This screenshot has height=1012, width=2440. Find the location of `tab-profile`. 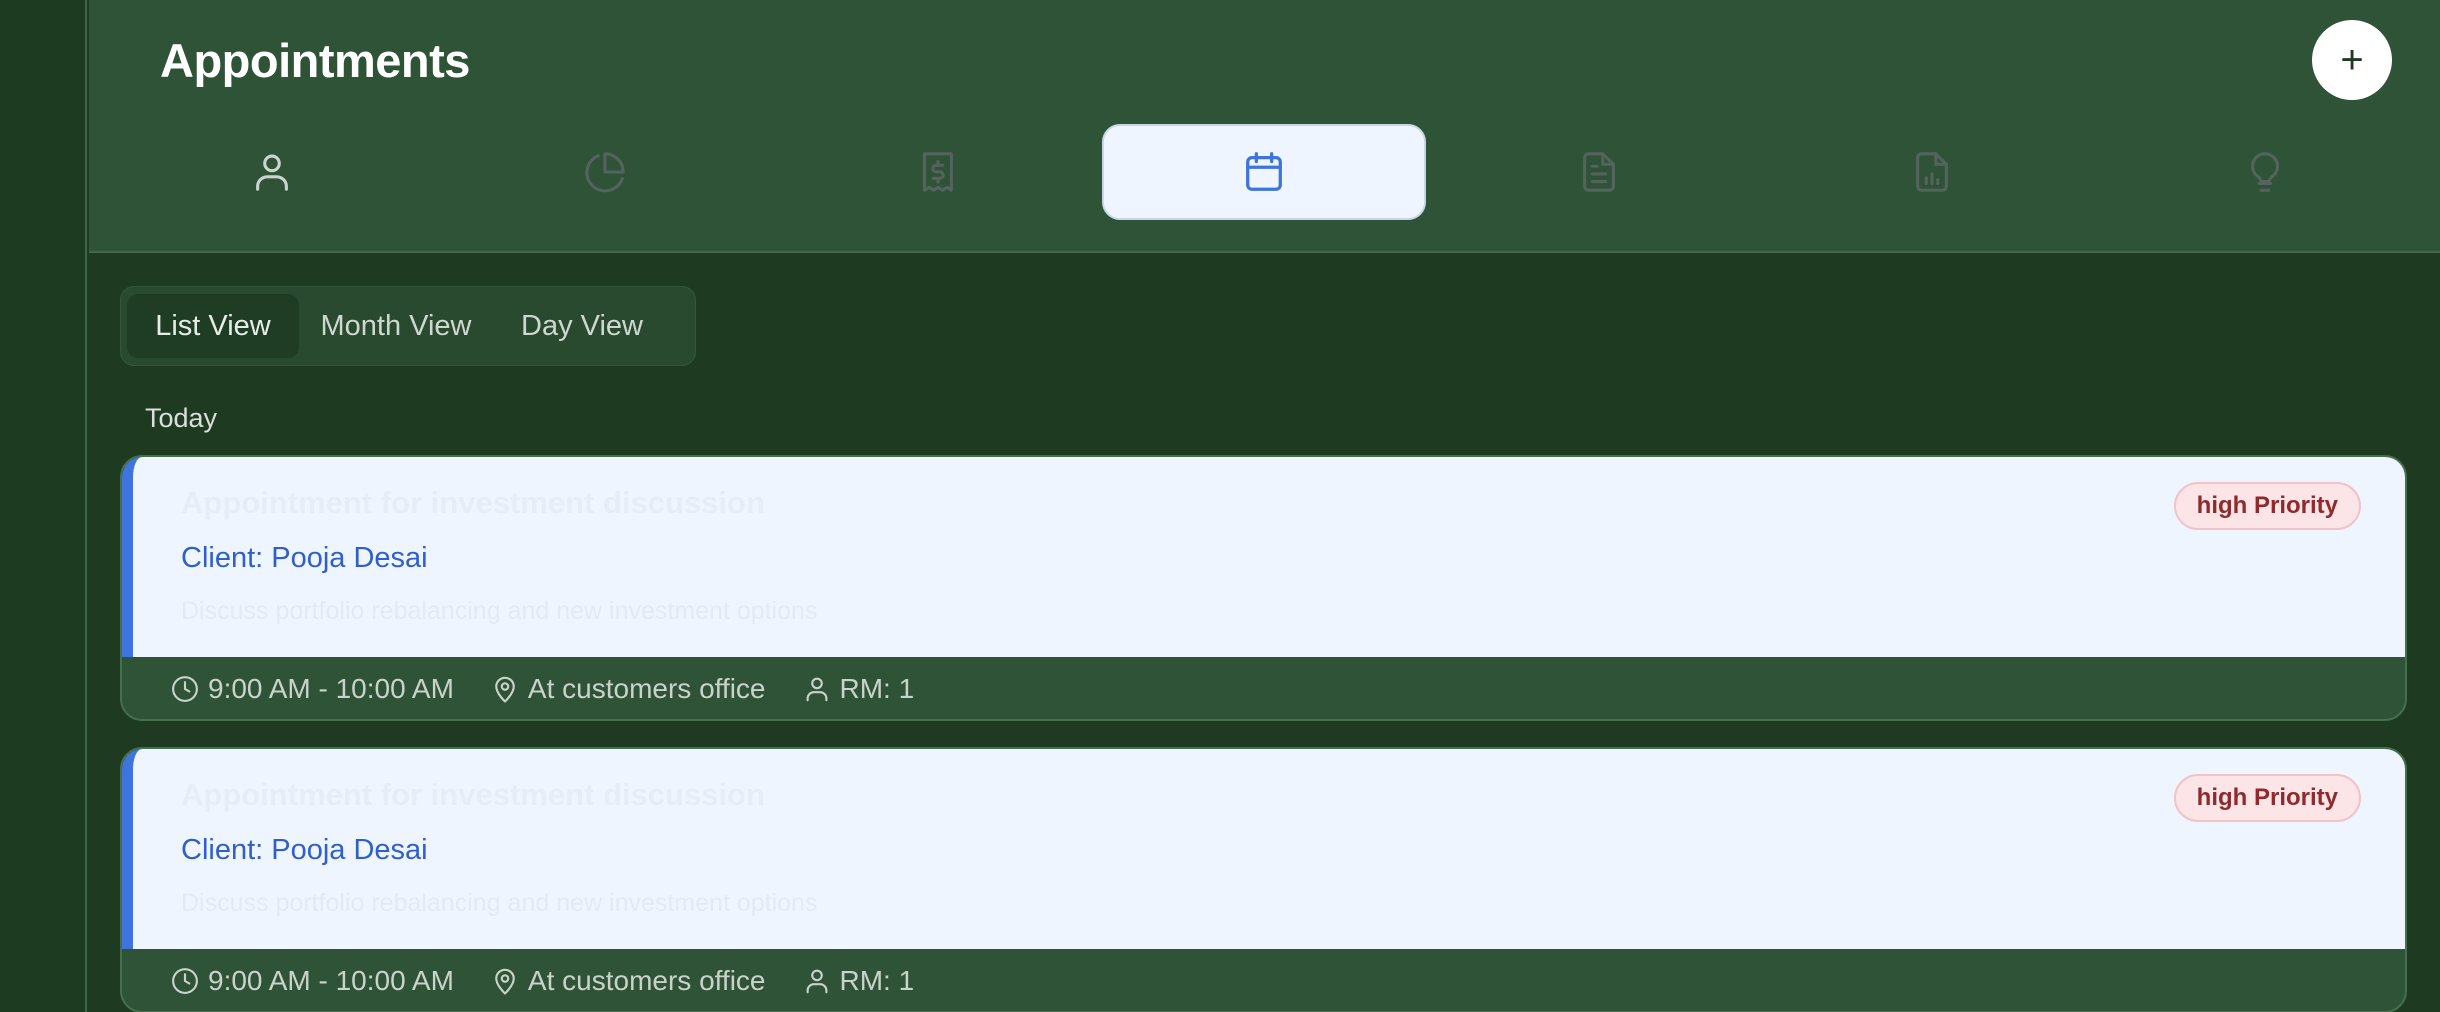

tab-profile is located at coordinates (272, 172).